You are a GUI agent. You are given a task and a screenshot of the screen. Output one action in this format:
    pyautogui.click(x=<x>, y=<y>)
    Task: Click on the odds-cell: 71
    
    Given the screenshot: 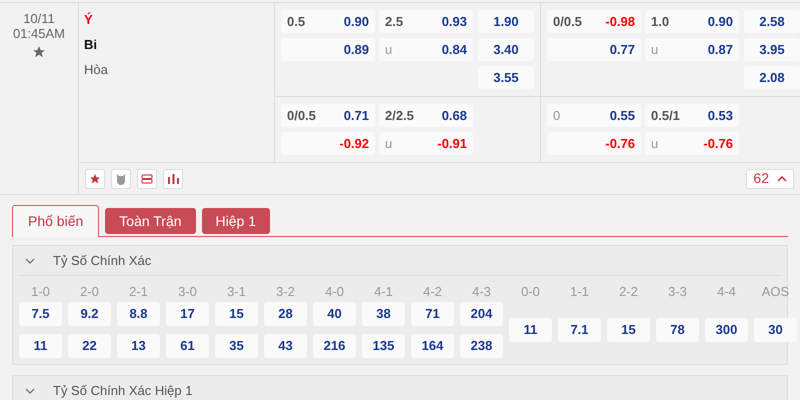 What is the action you would take?
    pyautogui.click(x=432, y=314)
    